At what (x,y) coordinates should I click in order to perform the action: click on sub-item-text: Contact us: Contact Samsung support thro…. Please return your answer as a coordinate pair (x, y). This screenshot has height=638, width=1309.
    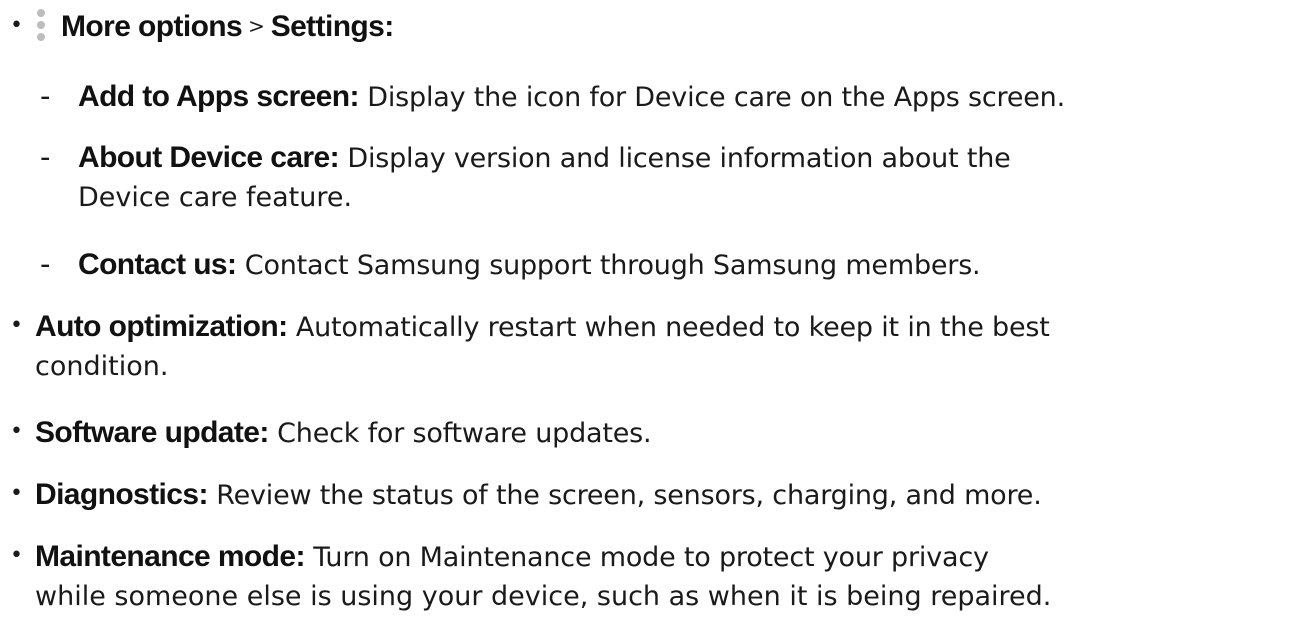
    Looking at the image, I should click on (529, 265).